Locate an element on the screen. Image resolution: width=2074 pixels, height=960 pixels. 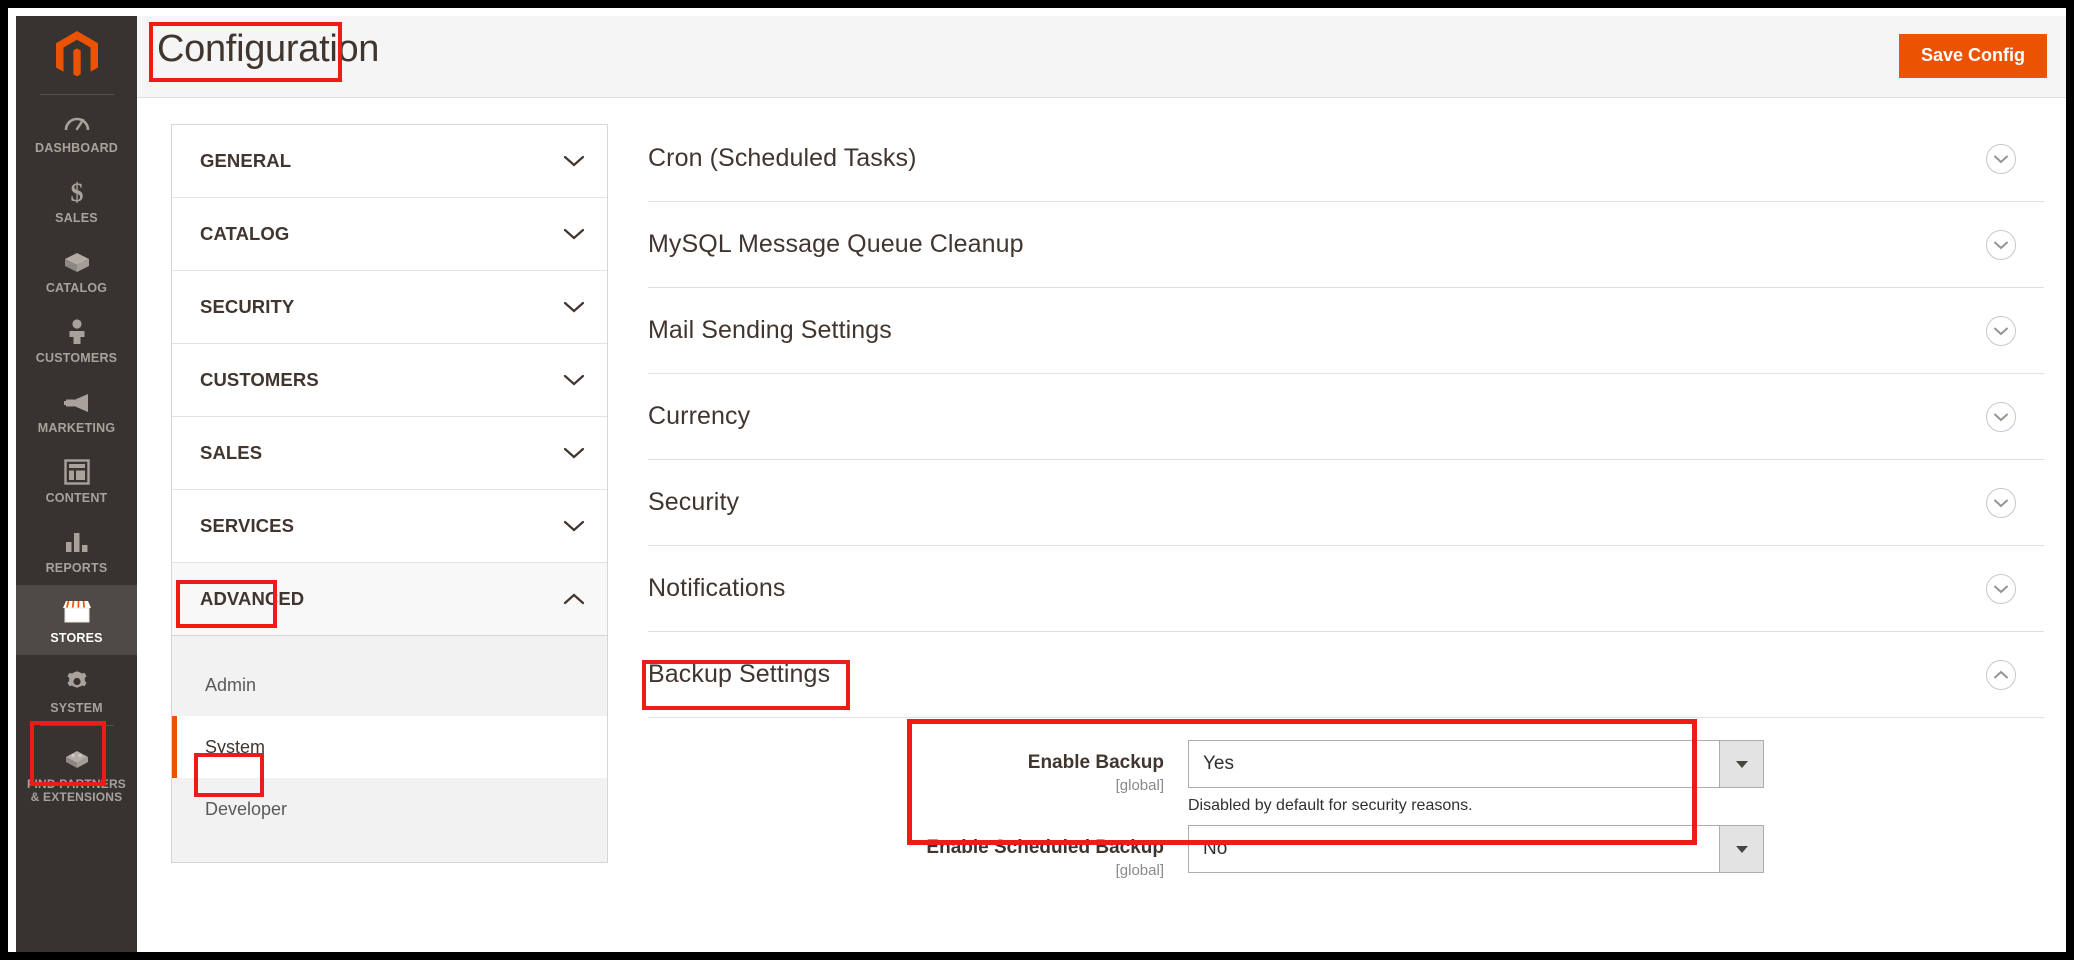
config-nav-advanced-sublist: Admin System Developer is located at coordinates (389, 749).